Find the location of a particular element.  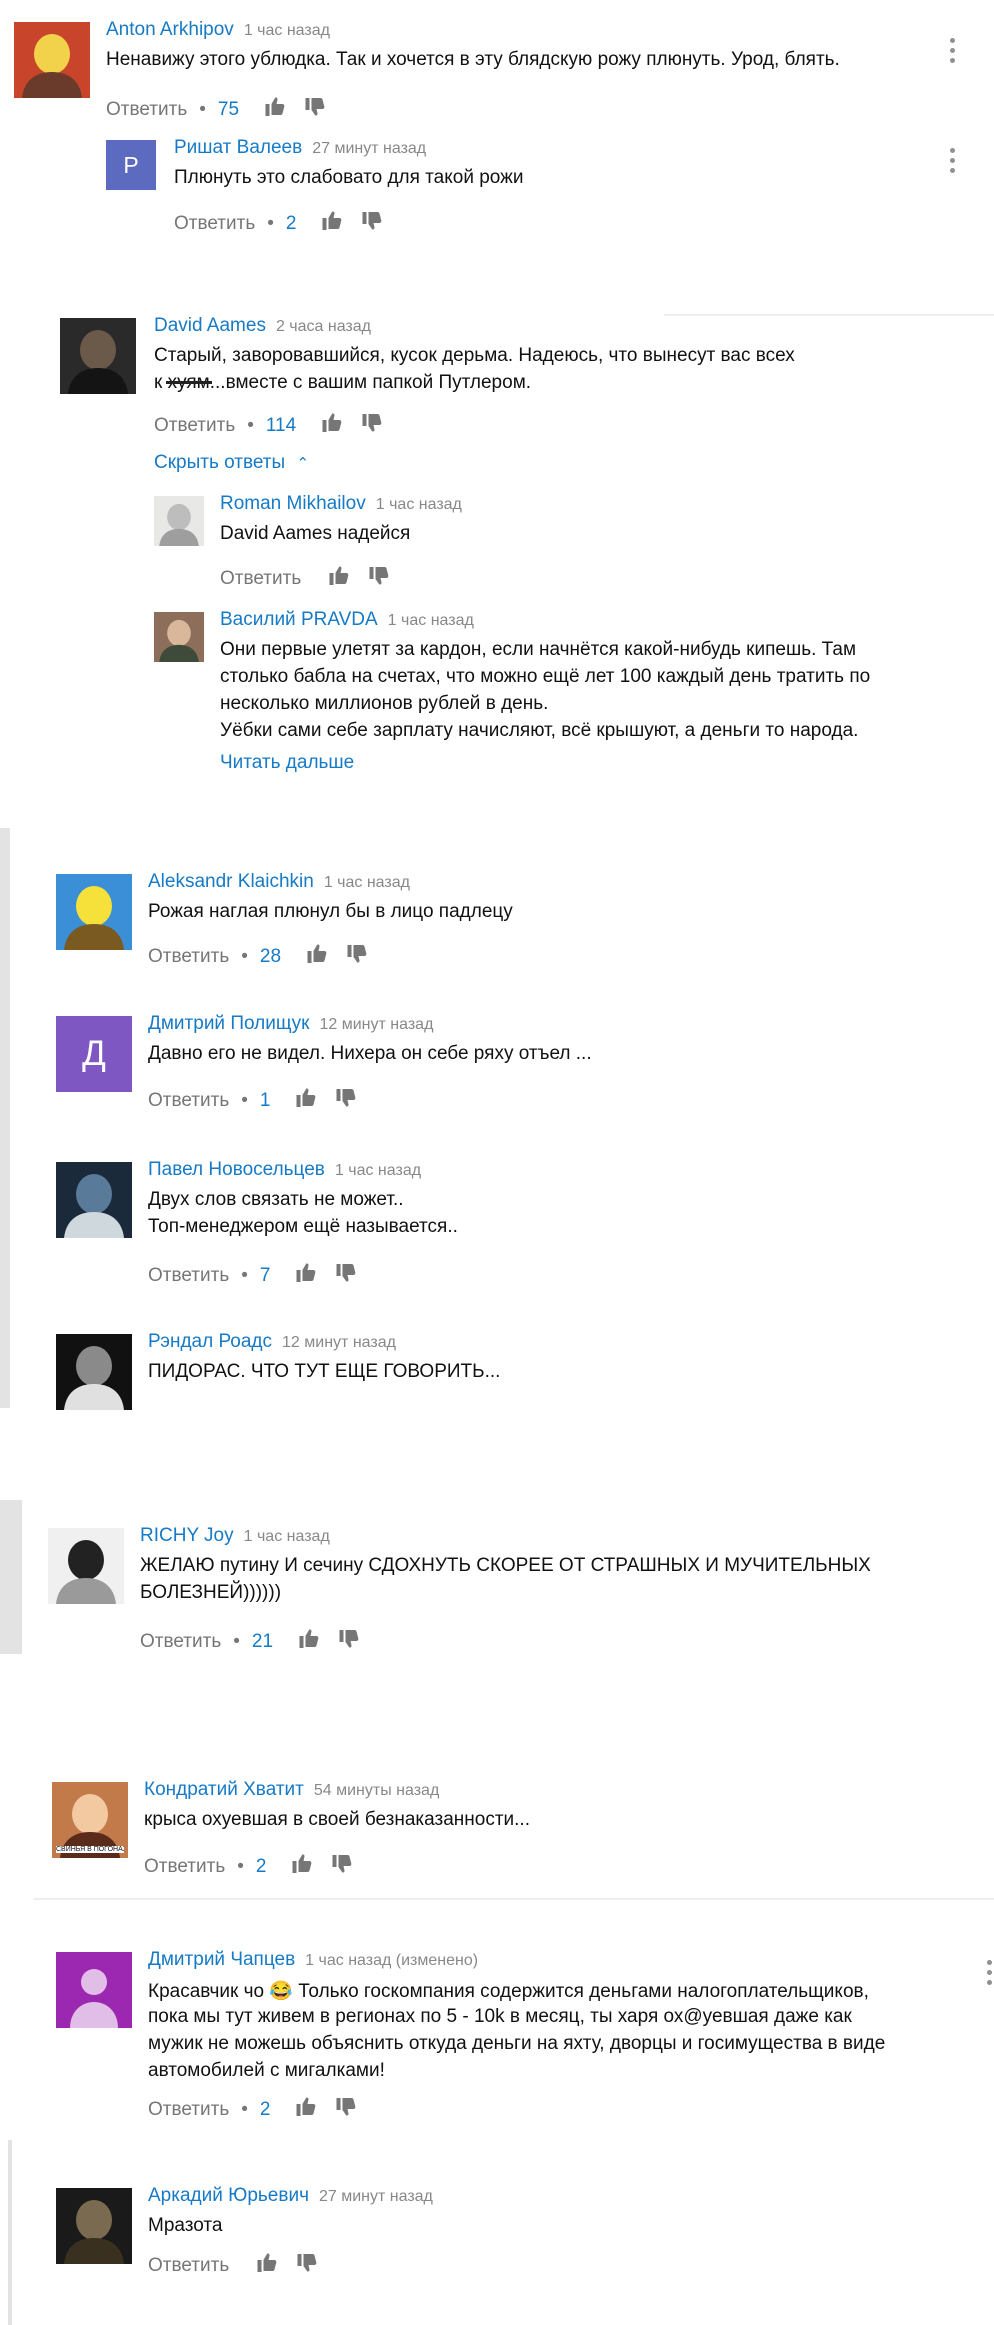

avatar: Д is located at coordinates (94, 1054).